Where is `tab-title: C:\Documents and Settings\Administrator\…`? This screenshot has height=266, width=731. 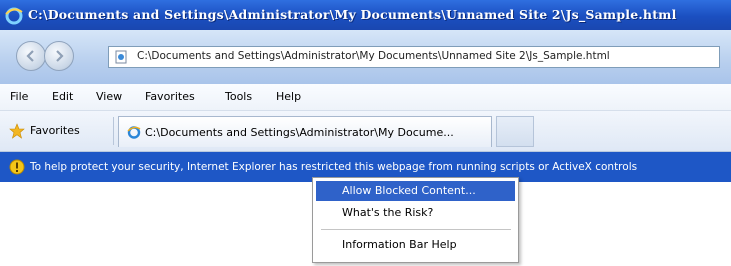 tab-title: C:\Documents and Settings\Administrator\… is located at coordinates (299, 132).